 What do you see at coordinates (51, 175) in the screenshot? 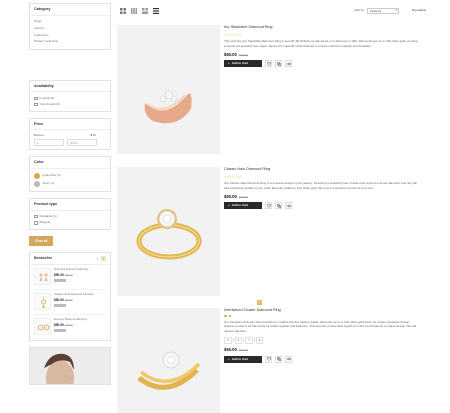
I see `color-option-label: gold-white (5)` at bounding box center [51, 175].